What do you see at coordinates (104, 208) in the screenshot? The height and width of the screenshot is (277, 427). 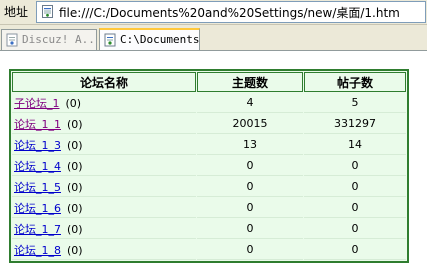 I see `forum-name-cell: 论坛_1_6 (0)` at bounding box center [104, 208].